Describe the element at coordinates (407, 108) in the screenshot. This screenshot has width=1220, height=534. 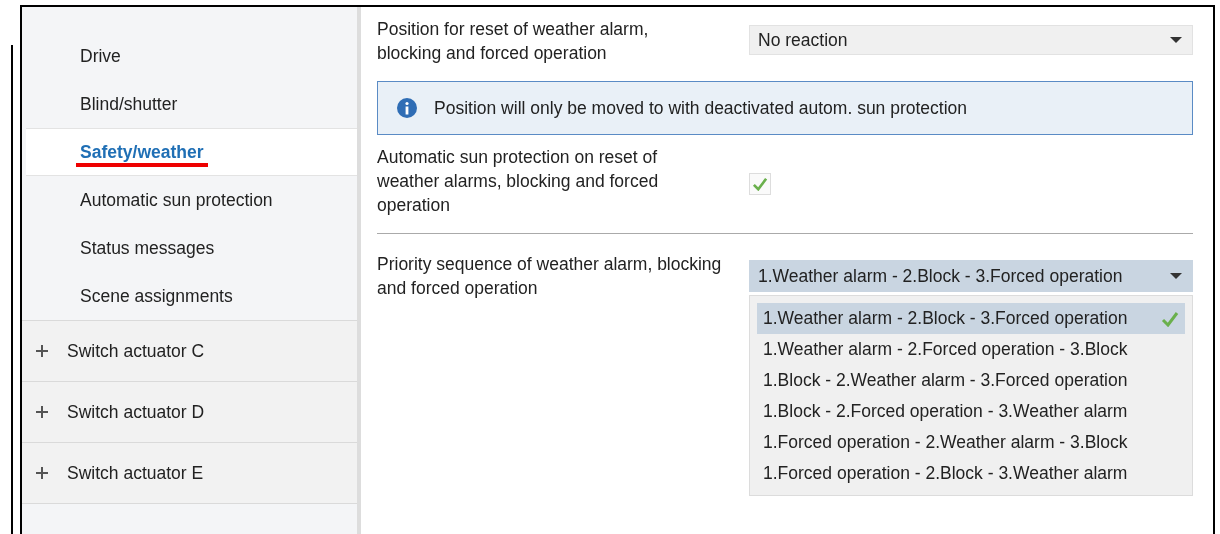
I see `info-icon` at that location.